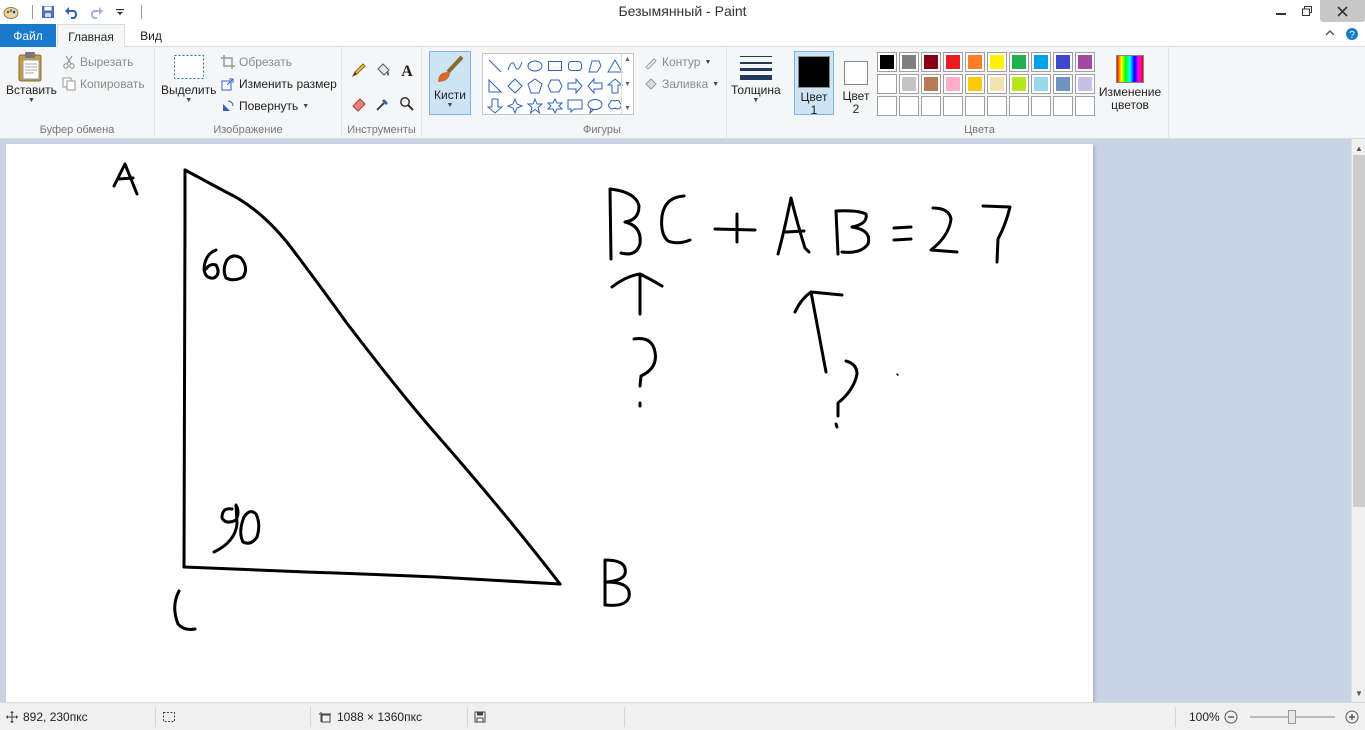 This screenshot has width=1365, height=730. Describe the element at coordinates (1342, 11) in the screenshot. I see `close-icon` at that location.